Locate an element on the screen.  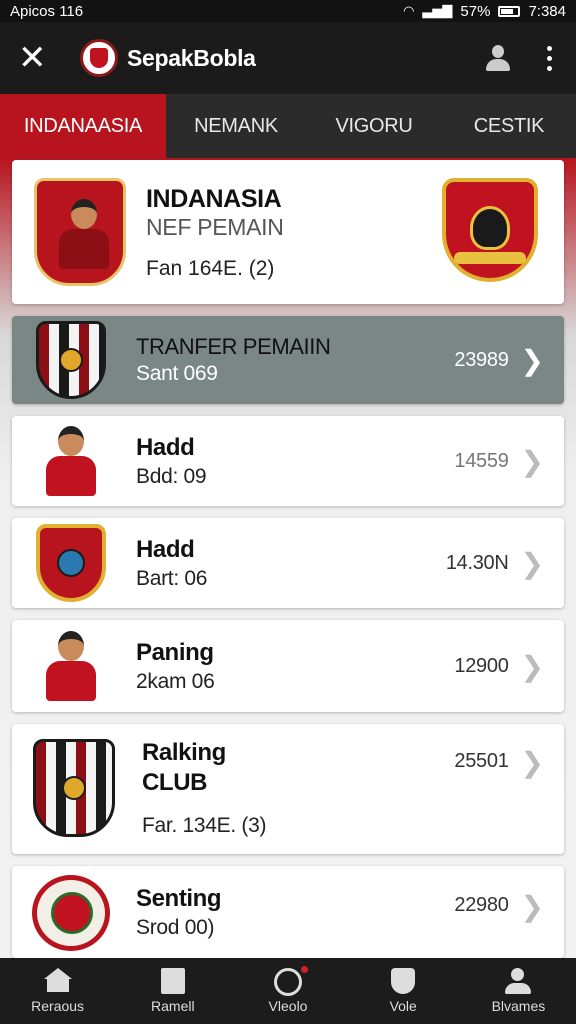
status-icons: ◠ ▃▅▇ 57% 7:384 is located at coordinates (484, 11).